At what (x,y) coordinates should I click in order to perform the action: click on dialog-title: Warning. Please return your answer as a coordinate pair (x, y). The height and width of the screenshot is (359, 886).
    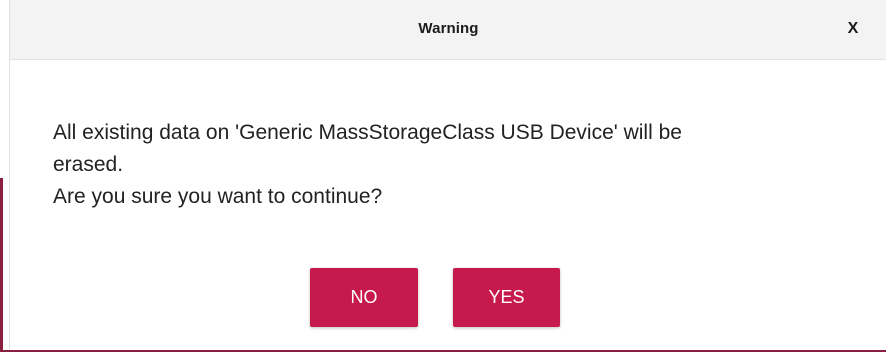
    Looking at the image, I should click on (448, 28).